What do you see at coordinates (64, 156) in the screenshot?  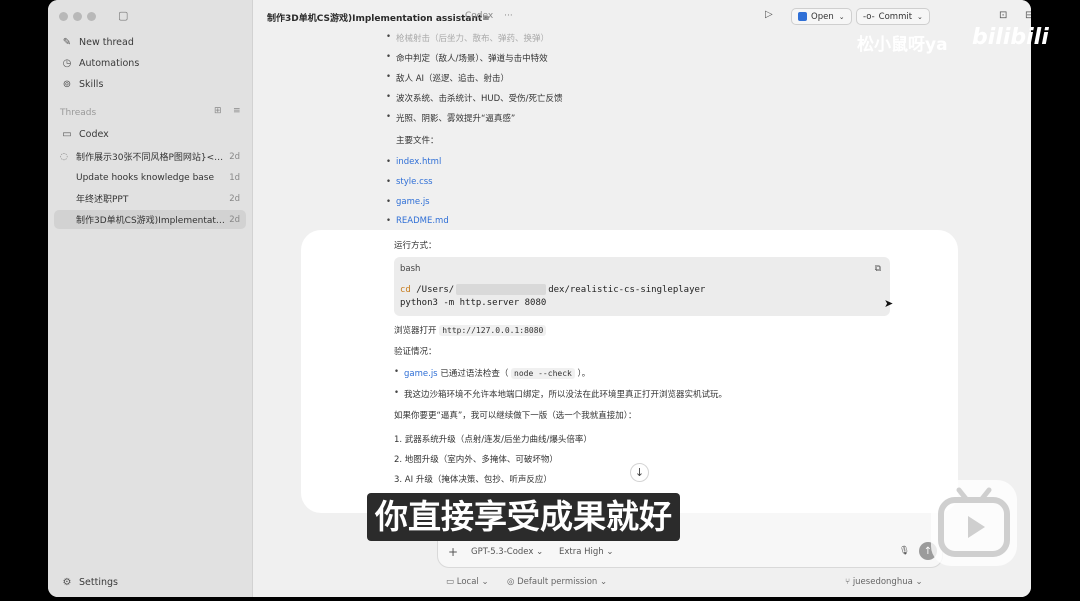 I see `loading-spinner-icon: ◌` at bounding box center [64, 156].